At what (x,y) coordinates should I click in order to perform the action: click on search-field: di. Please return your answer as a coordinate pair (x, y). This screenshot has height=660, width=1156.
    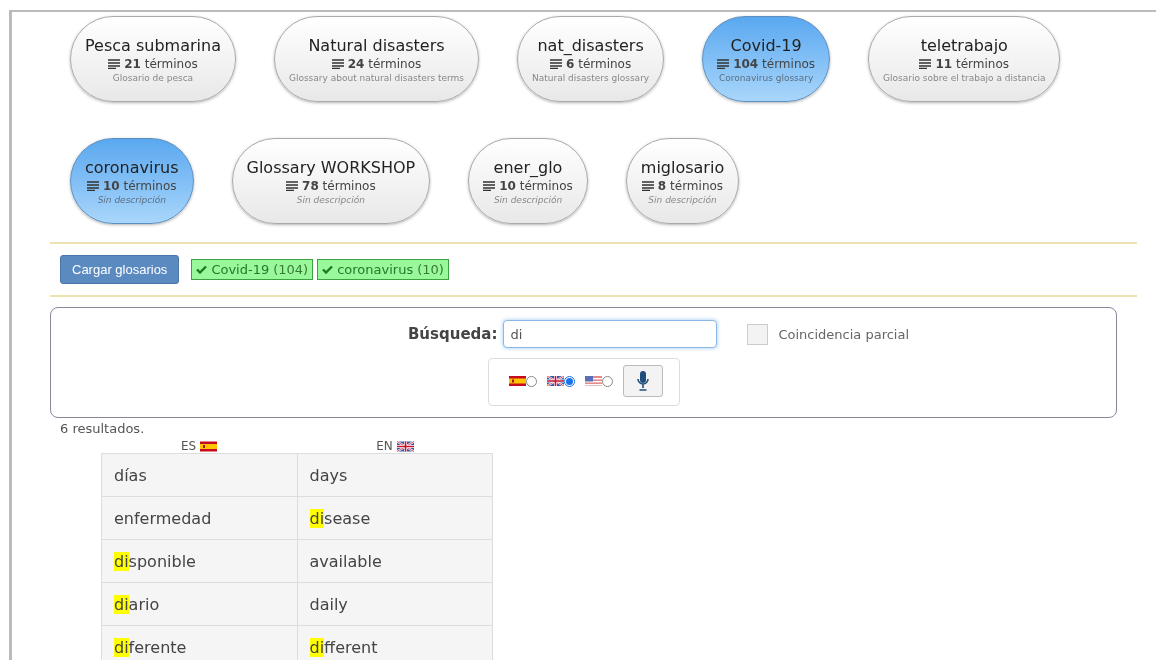
    Looking at the image, I should click on (610, 334).